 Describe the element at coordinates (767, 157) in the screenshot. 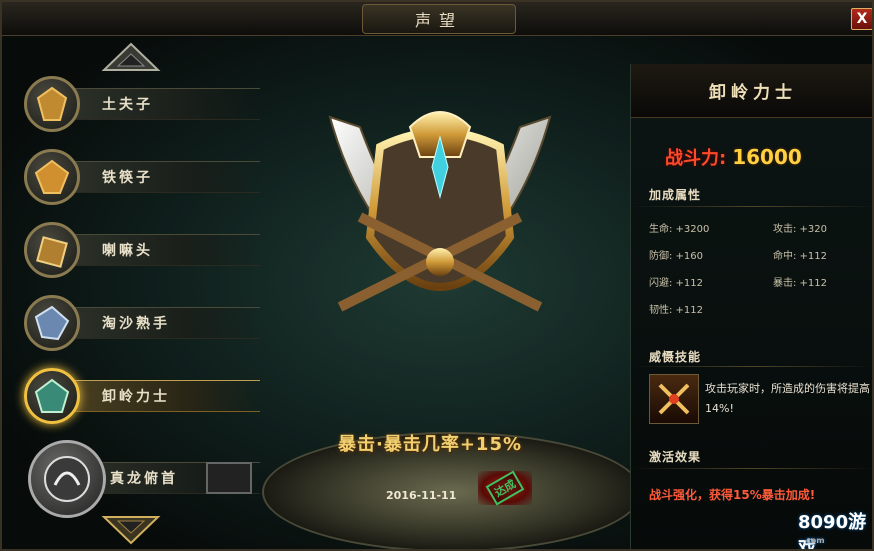

I see `power-value: 16000` at that location.